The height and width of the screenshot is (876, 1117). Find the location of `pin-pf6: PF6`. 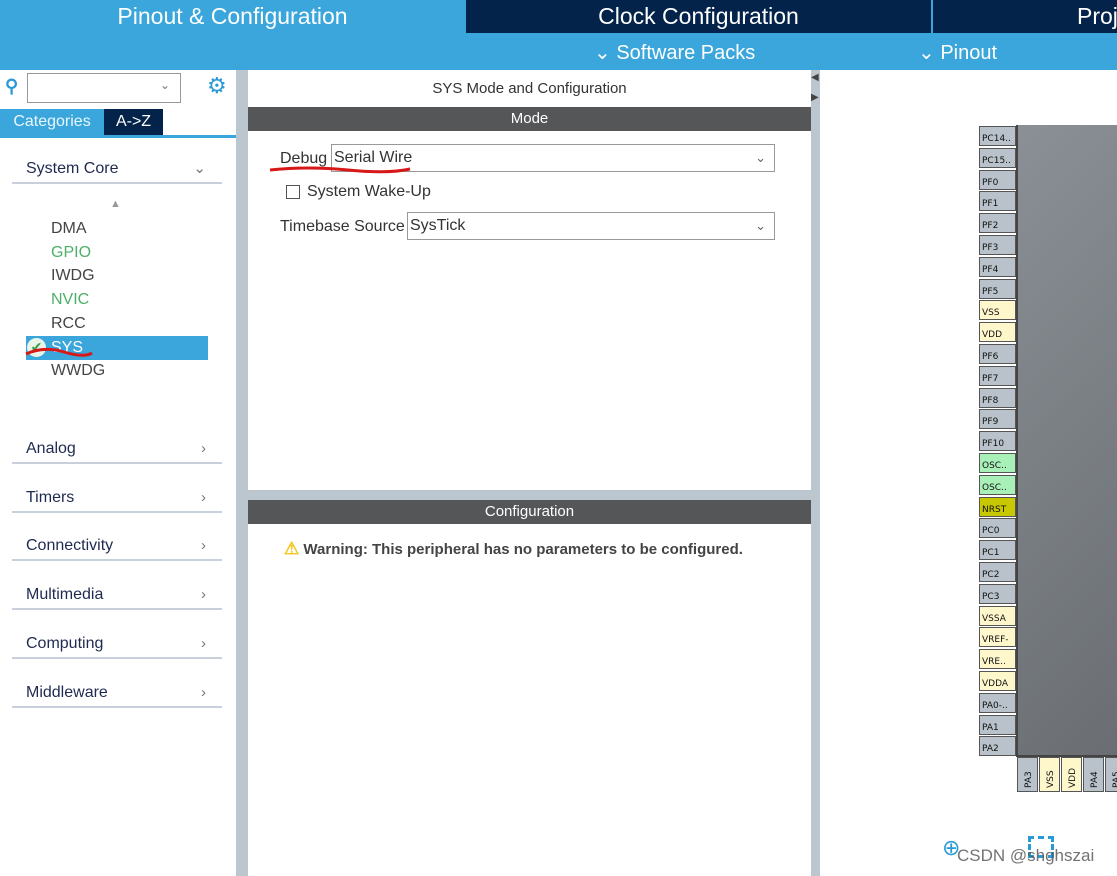

pin-pf6: PF6 is located at coordinates (997, 354).